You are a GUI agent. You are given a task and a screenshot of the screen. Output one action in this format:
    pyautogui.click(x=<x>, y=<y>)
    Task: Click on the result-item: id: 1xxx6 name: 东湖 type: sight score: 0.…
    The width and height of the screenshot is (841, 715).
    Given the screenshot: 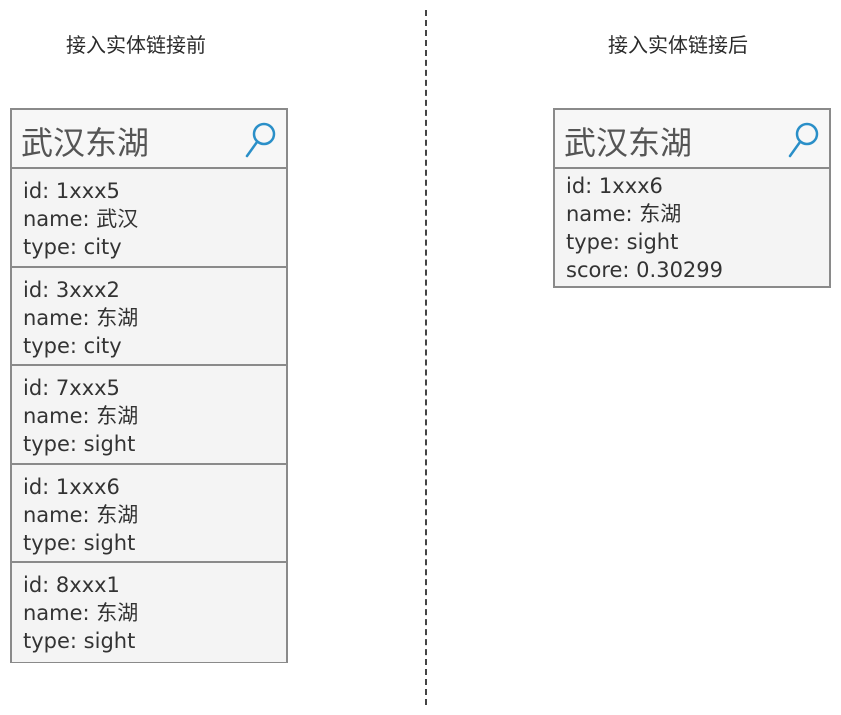 What is the action you would take?
    pyautogui.click(x=692, y=226)
    